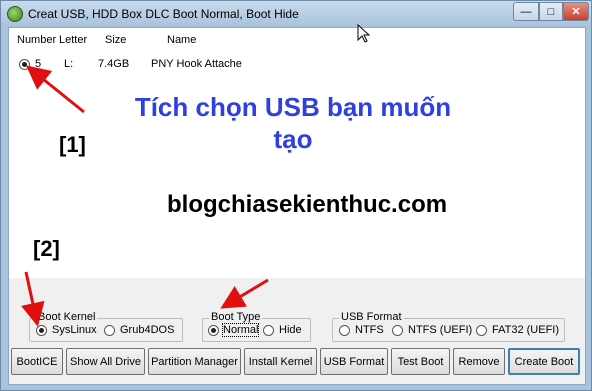 The image size is (592, 391). I want to click on close-button: ✕, so click(576, 11).